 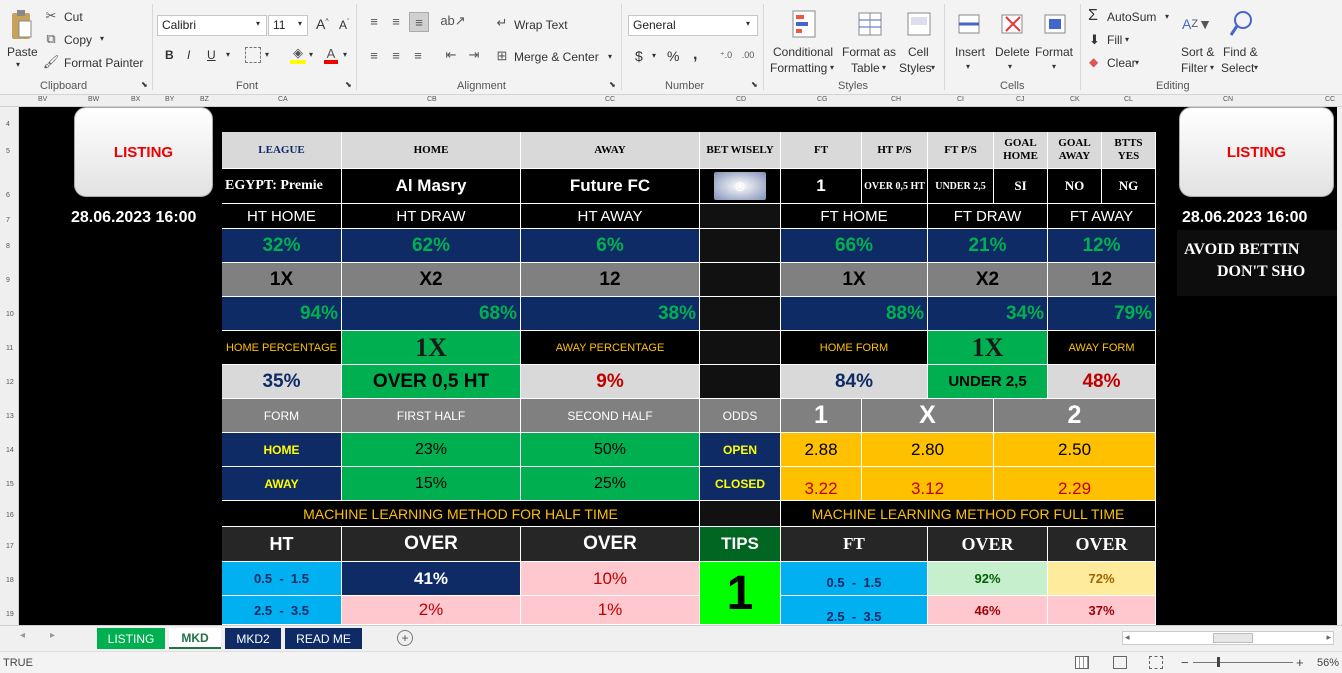 I want to click on col-header: BX, so click(x=135, y=99).